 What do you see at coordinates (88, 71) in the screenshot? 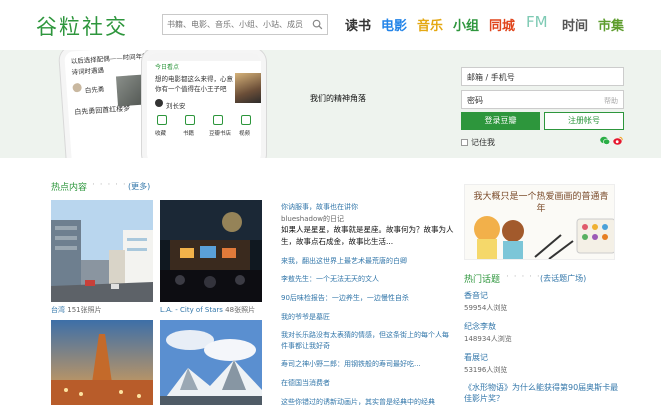
I see `phone1-line2: 诗词时遇遇` at bounding box center [88, 71].